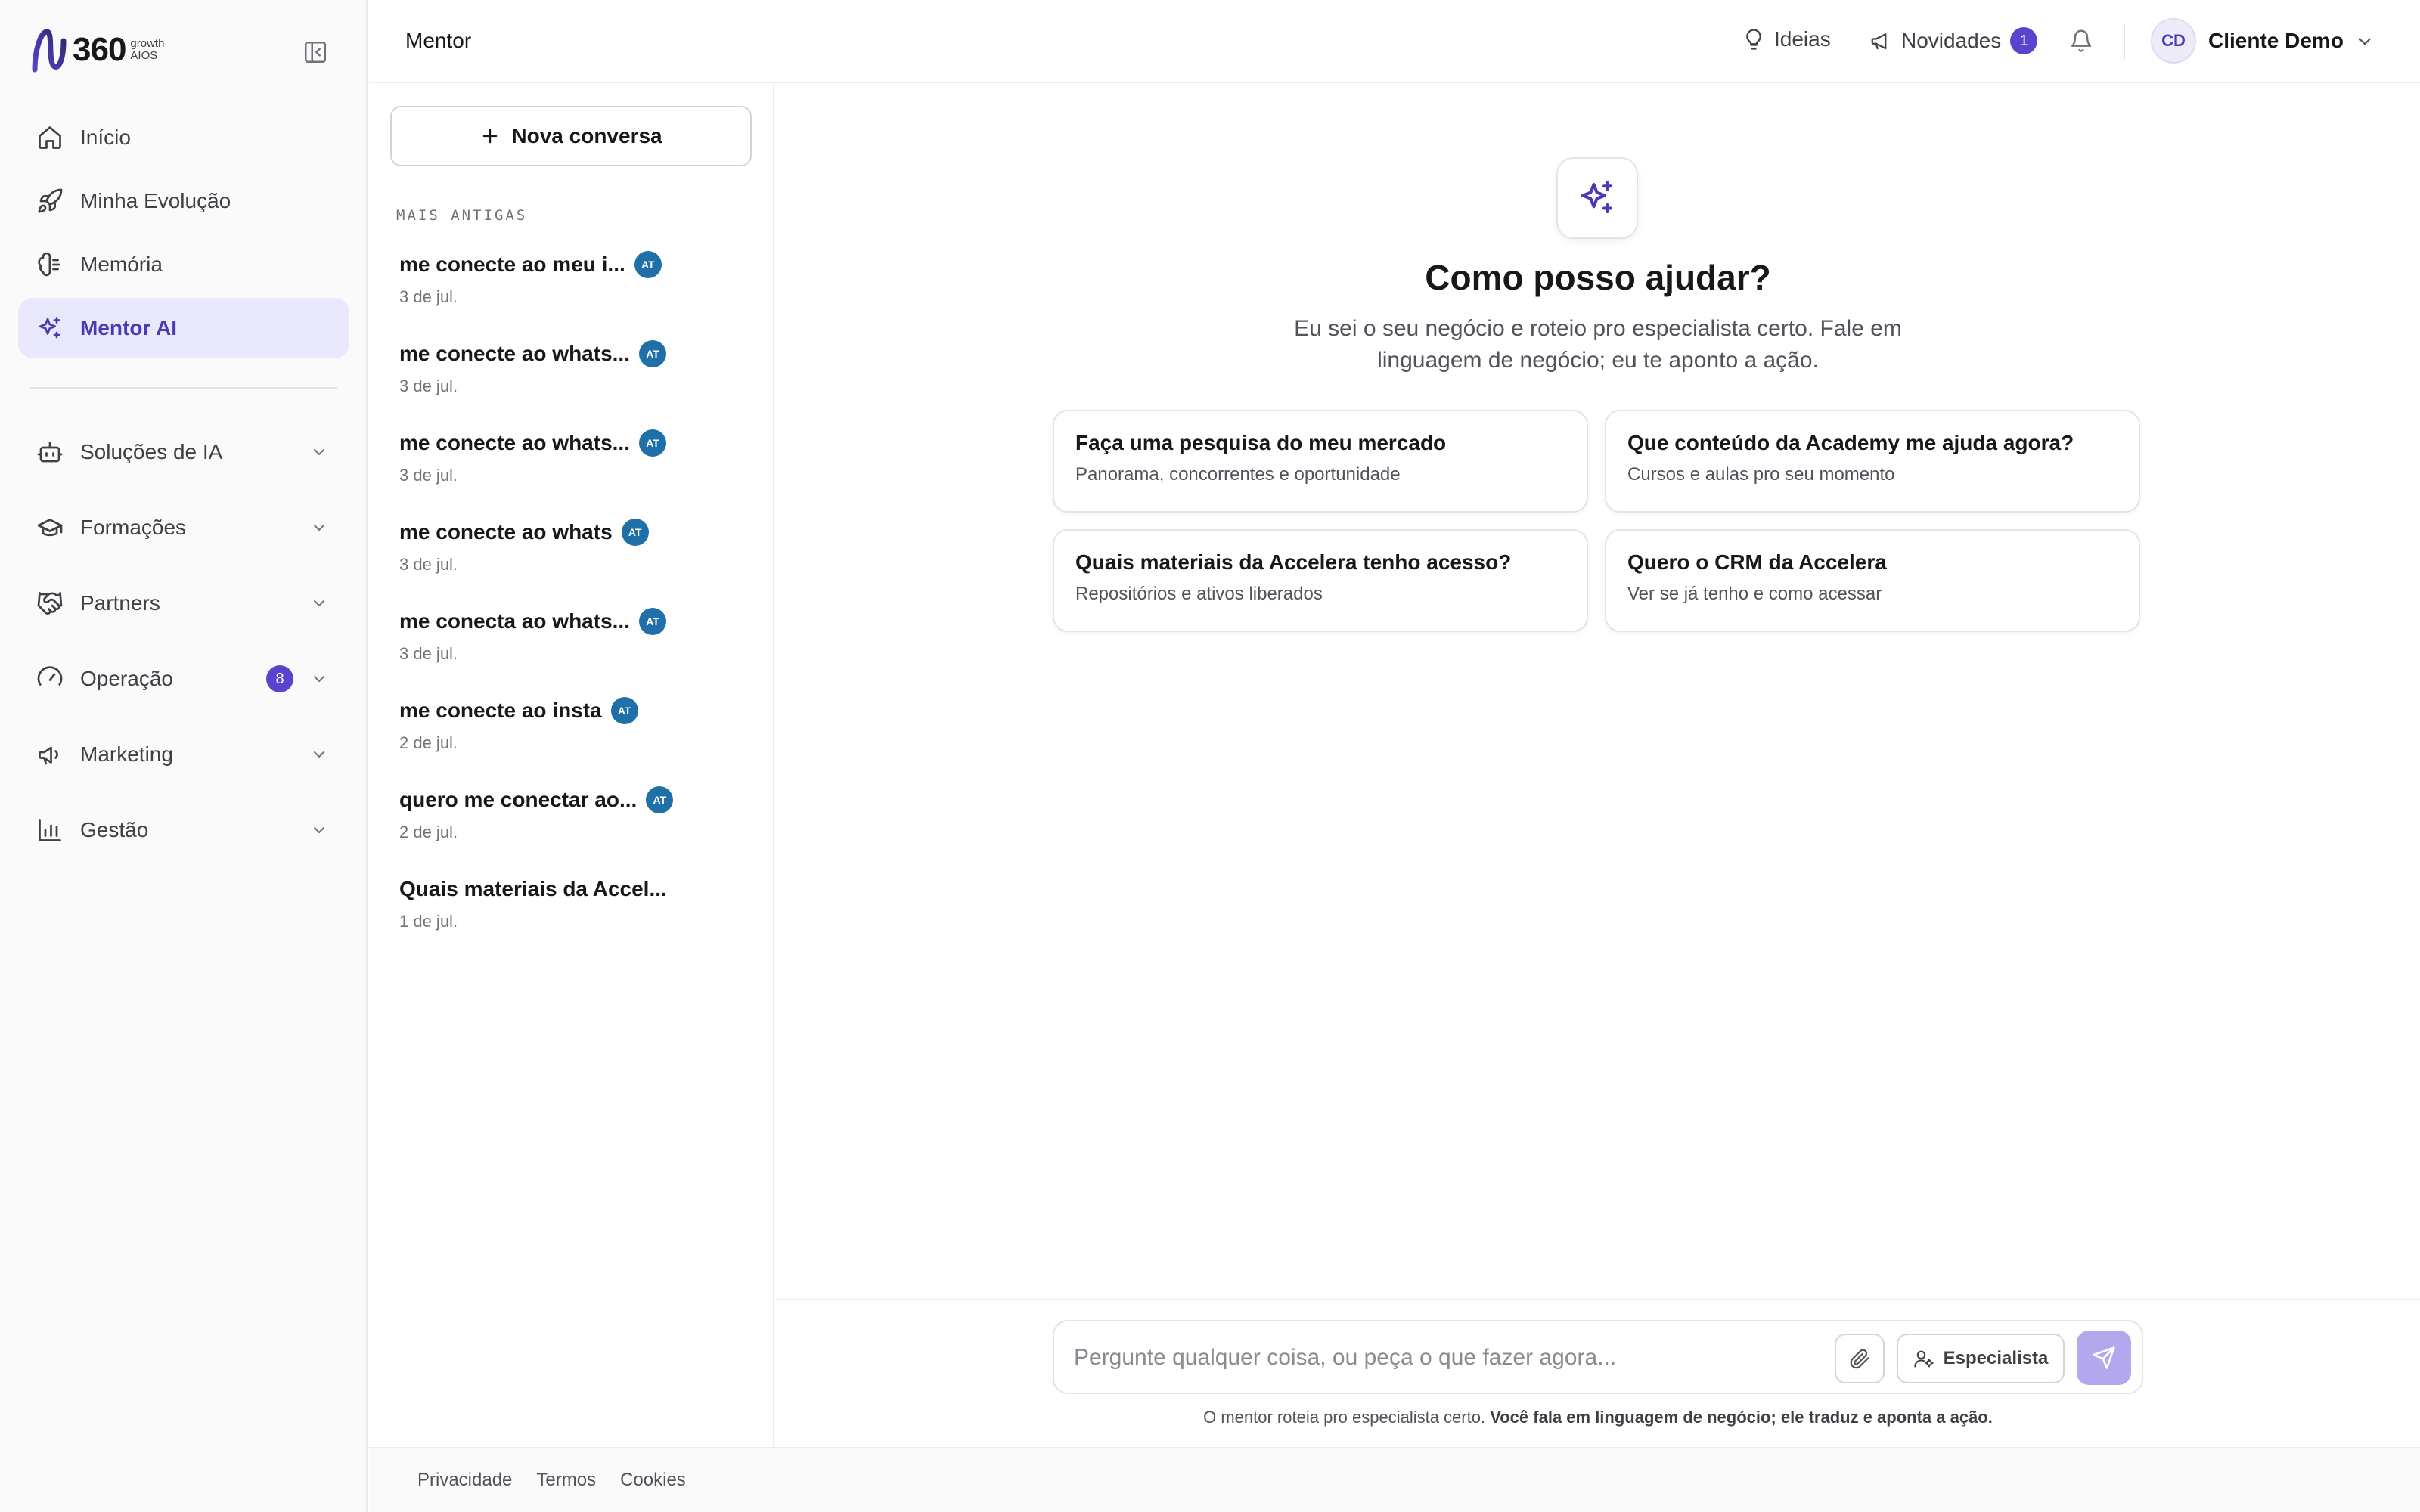  What do you see at coordinates (183, 679) in the screenshot?
I see `sidebar-group-operacao: Operação 8` at bounding box center [183, 679].